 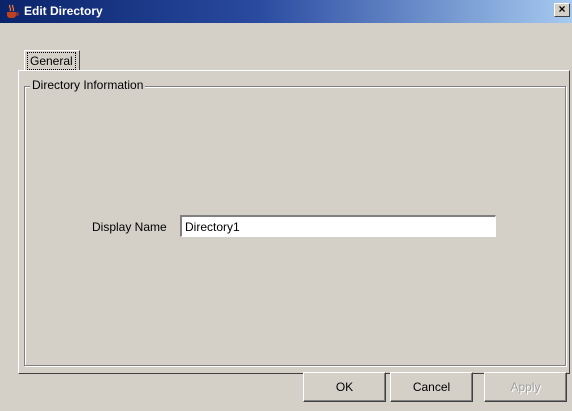 I want to click on window-title: Edit Directory, so click(x=63, y=11).